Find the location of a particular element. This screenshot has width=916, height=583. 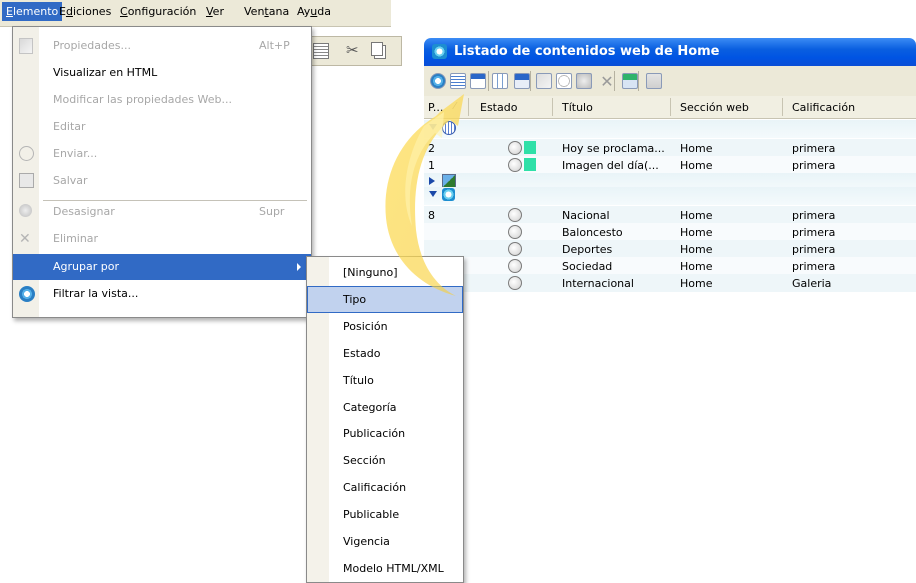

menubar-item-5: Ayuda is located at coordinates (314, 11).